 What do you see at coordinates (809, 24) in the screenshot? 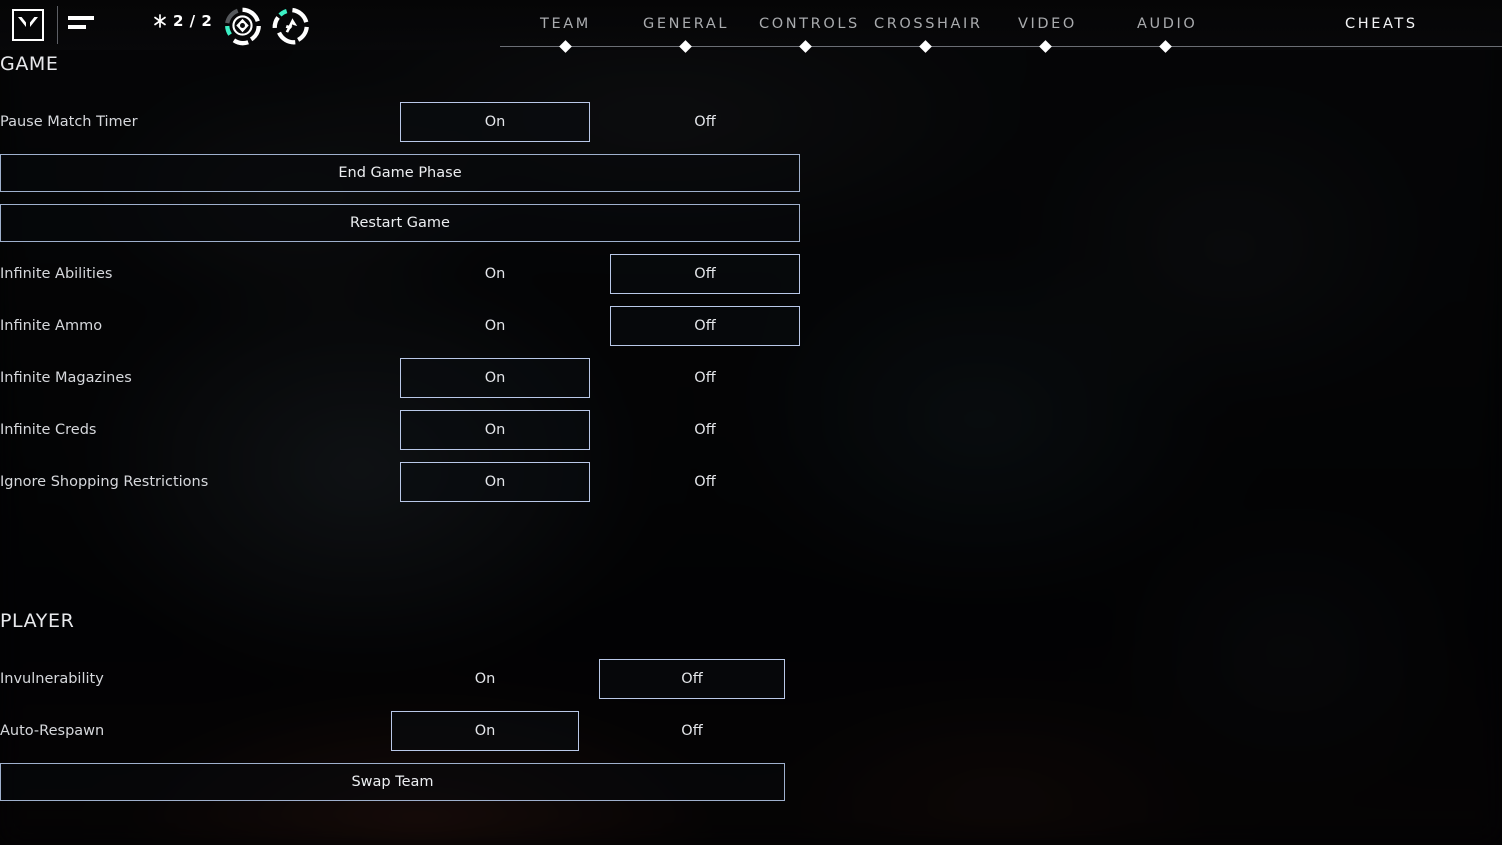
I see `tab-controls: CONTROLS` at bounding box center [809, 24].